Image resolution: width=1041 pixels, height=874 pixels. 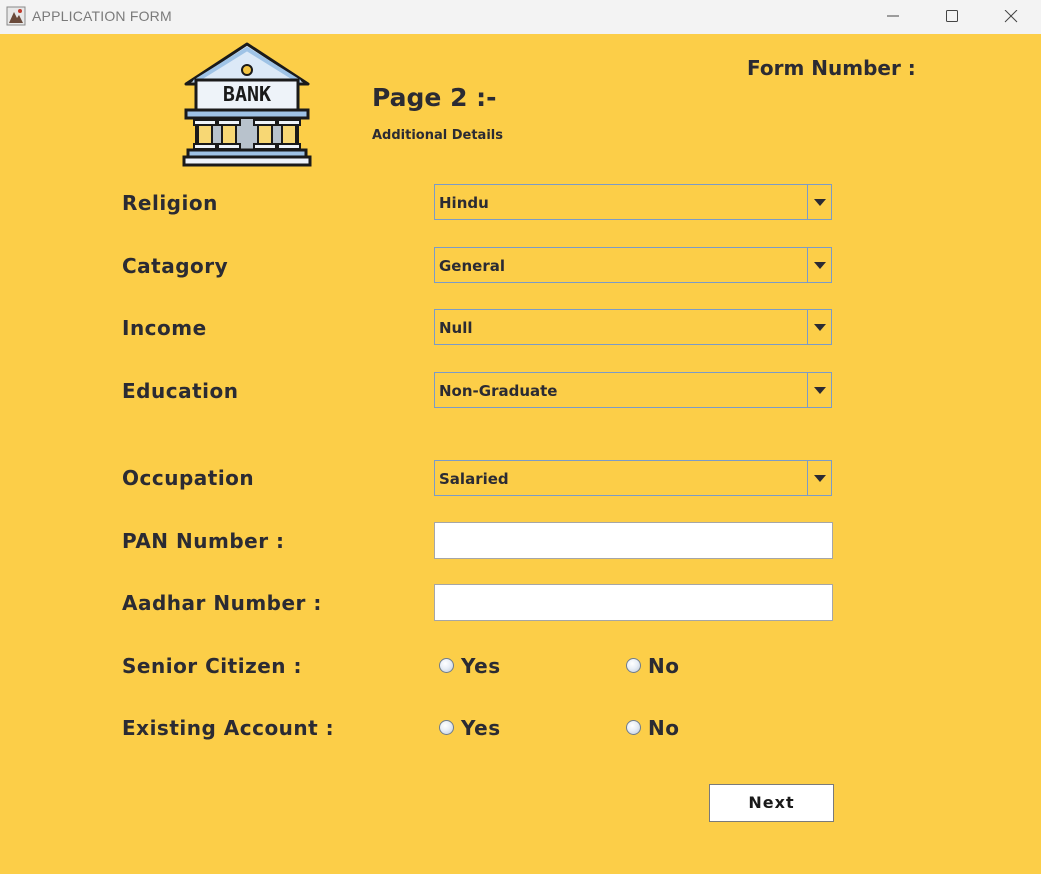 I want to click on minimize-button, so click(x=893, y=17).